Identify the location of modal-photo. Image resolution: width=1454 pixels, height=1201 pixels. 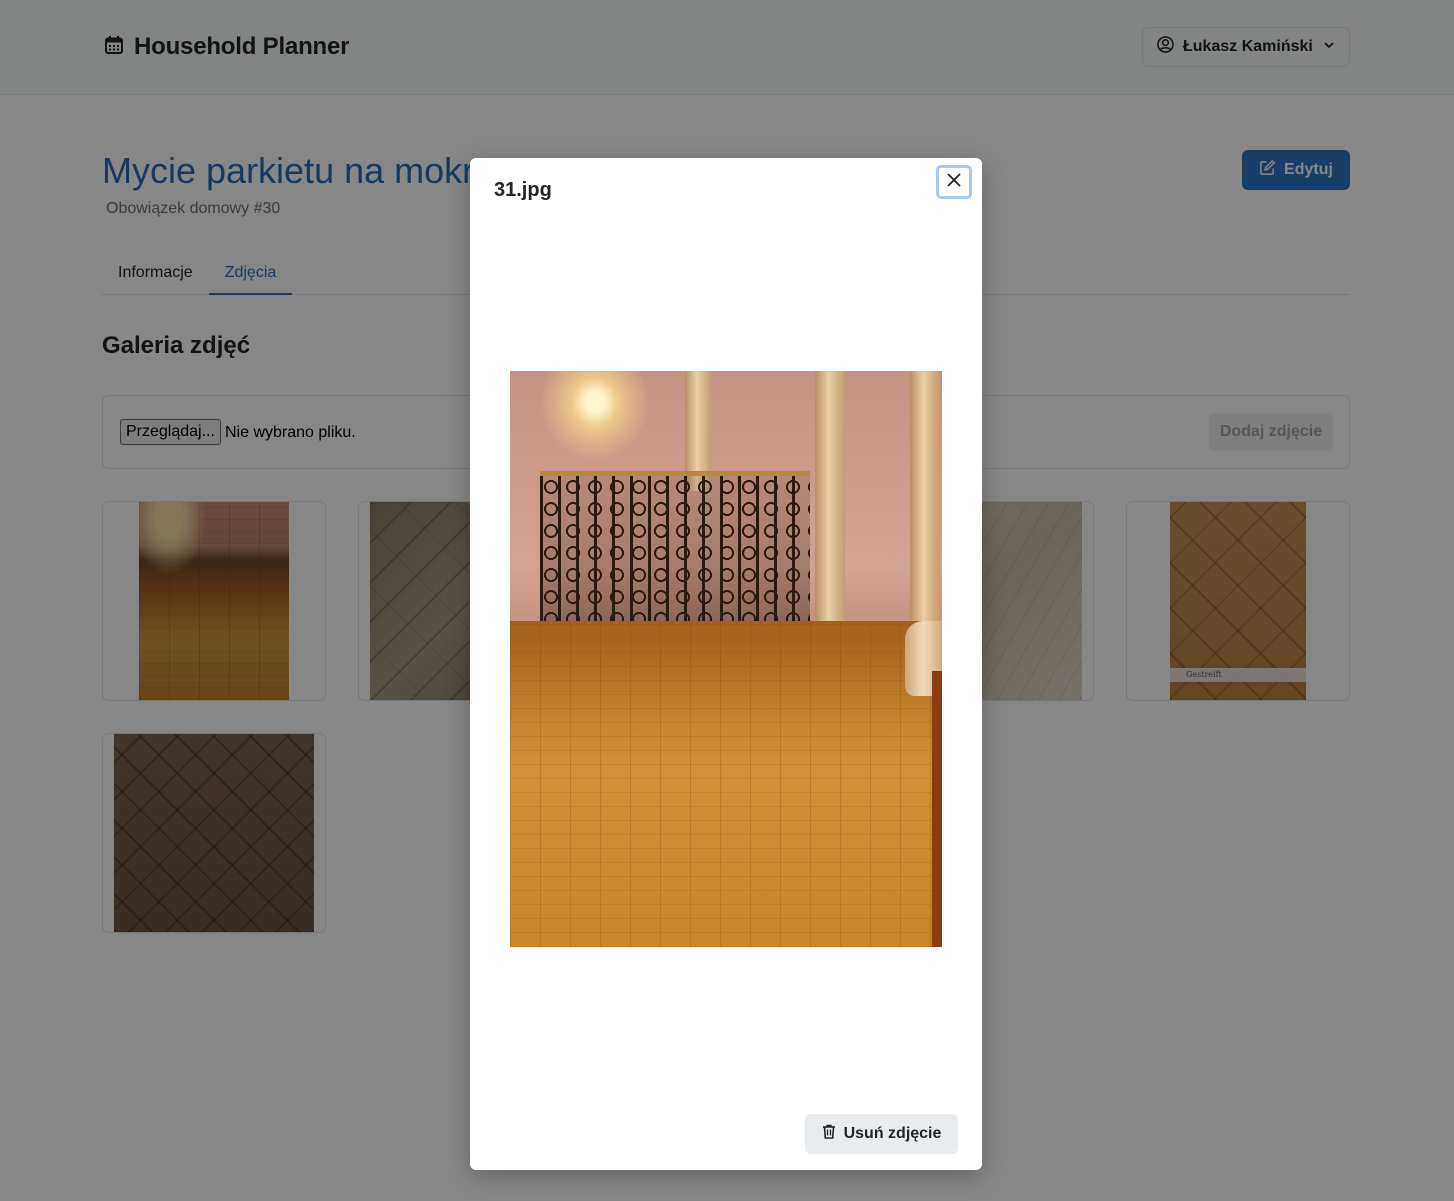
(726, 659).